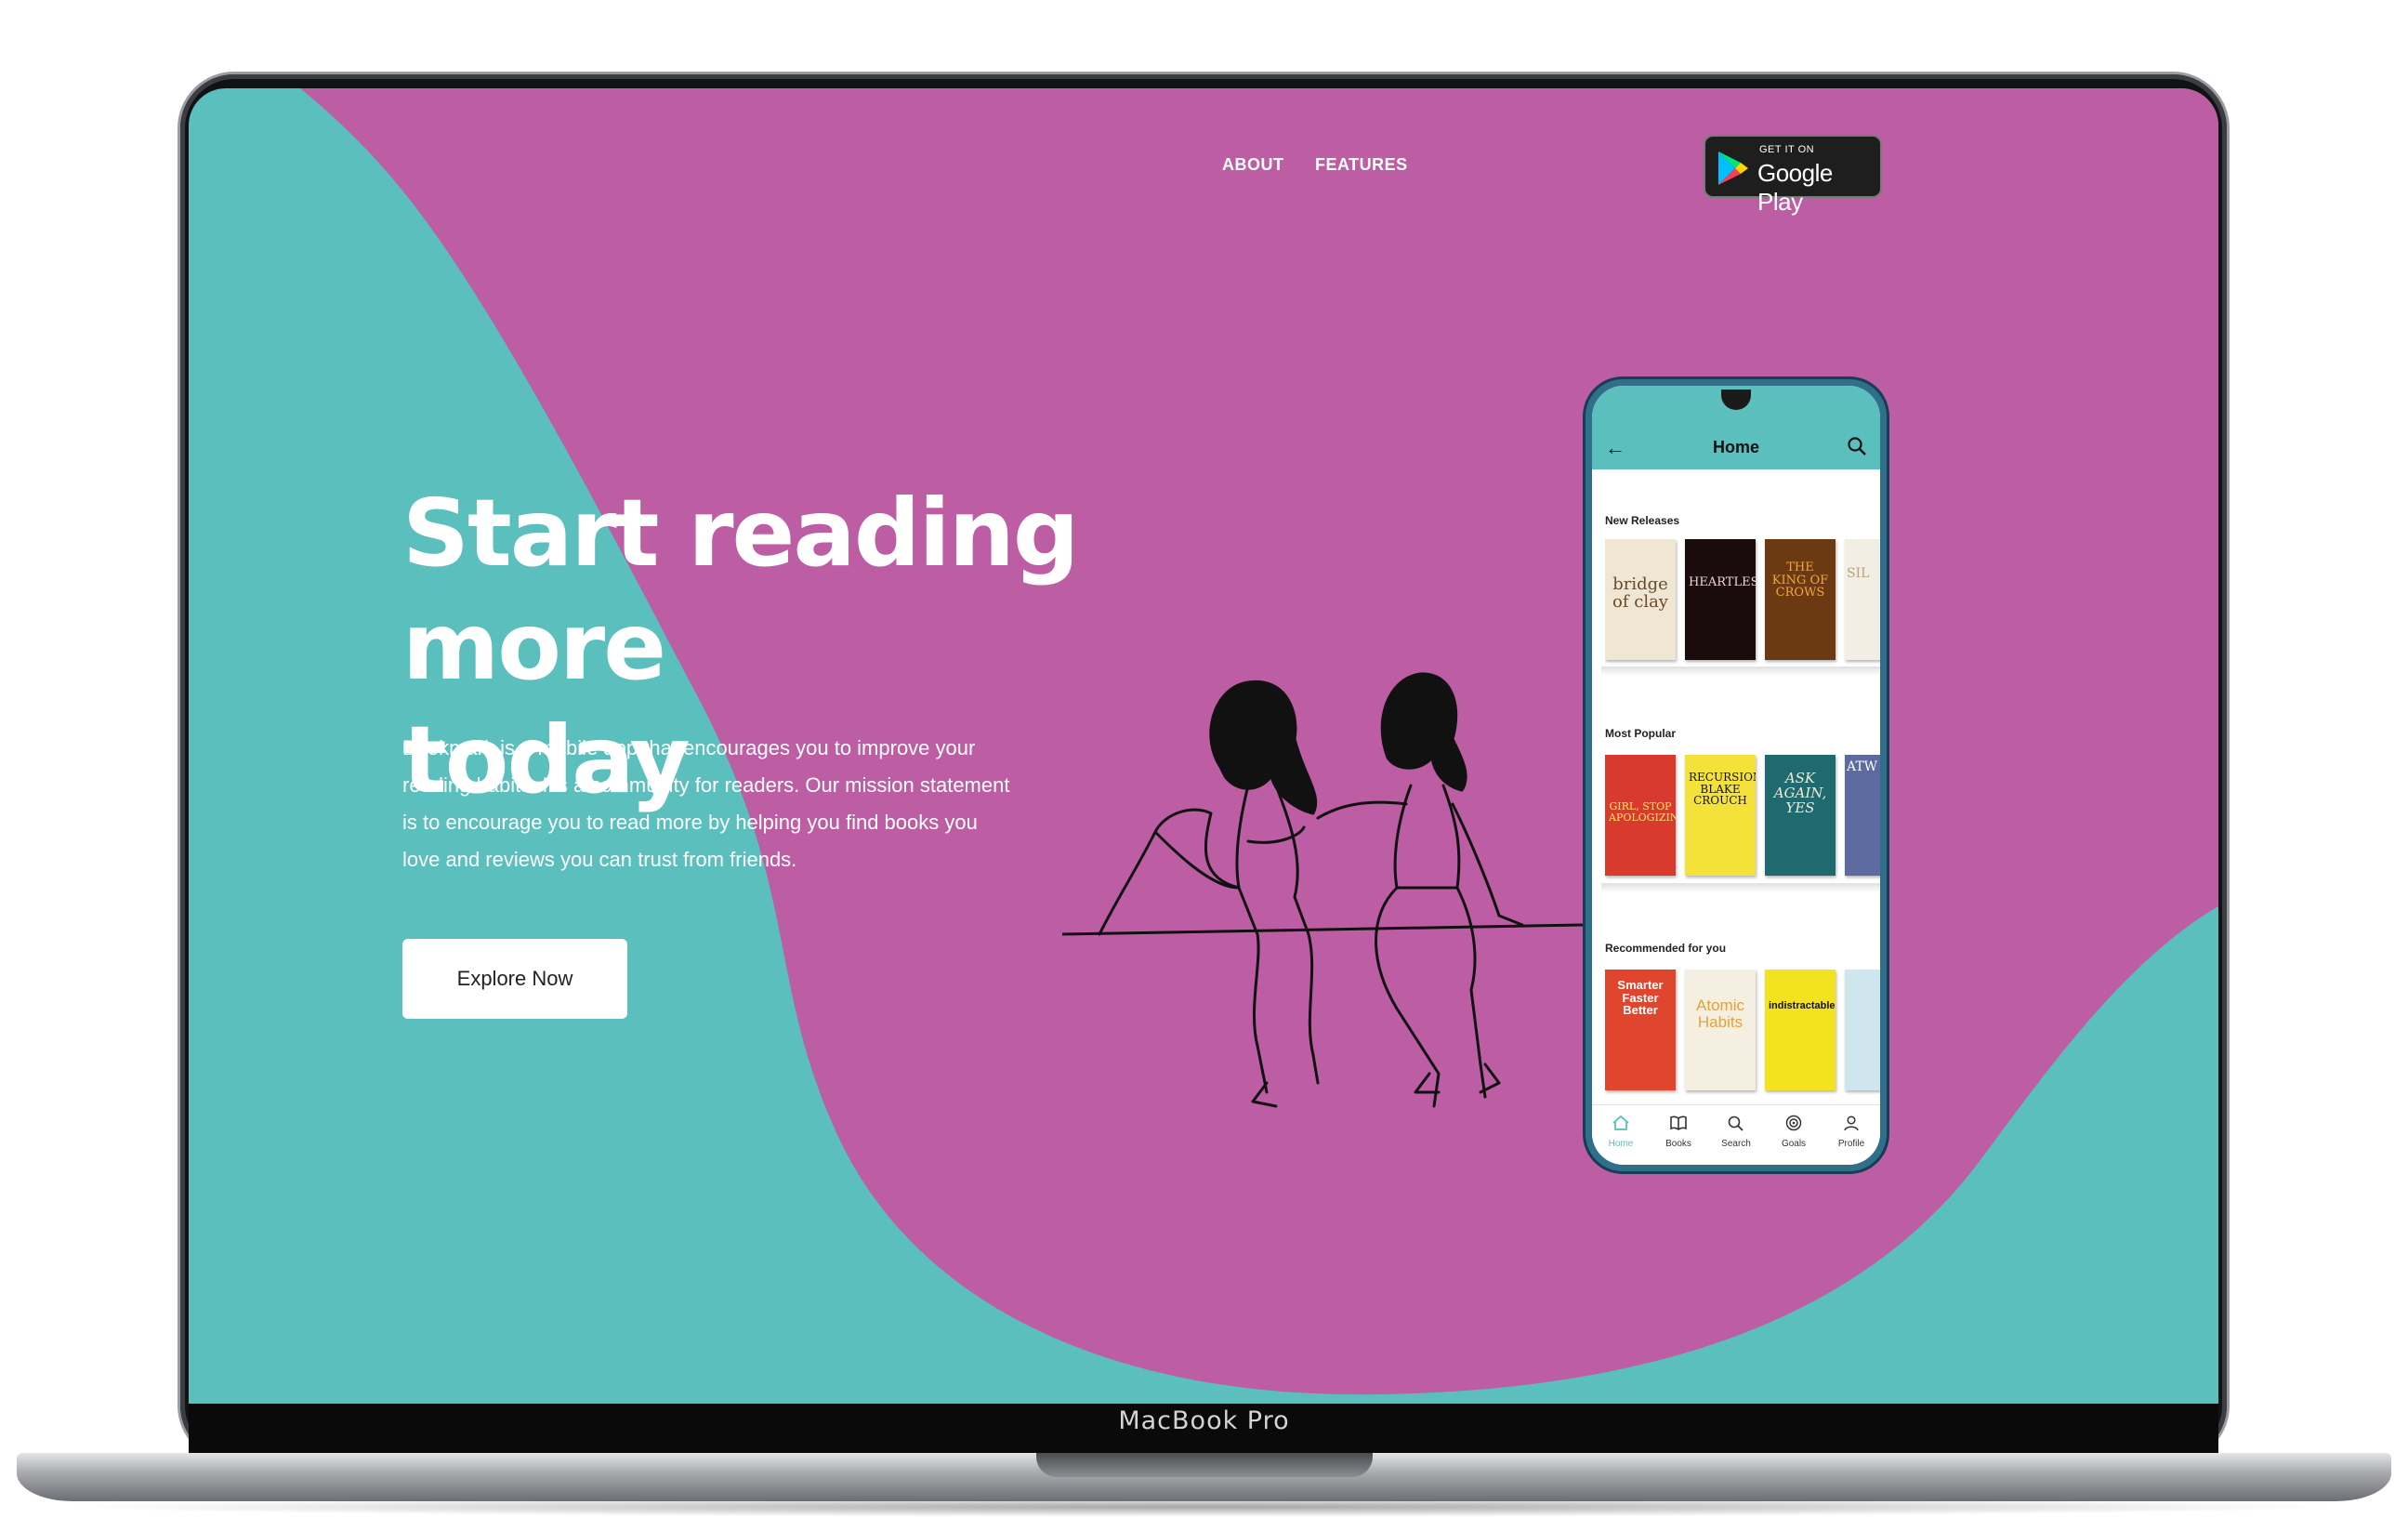  I want to click on book-cover: Smarter Faster Better, so click(1640, 1030).